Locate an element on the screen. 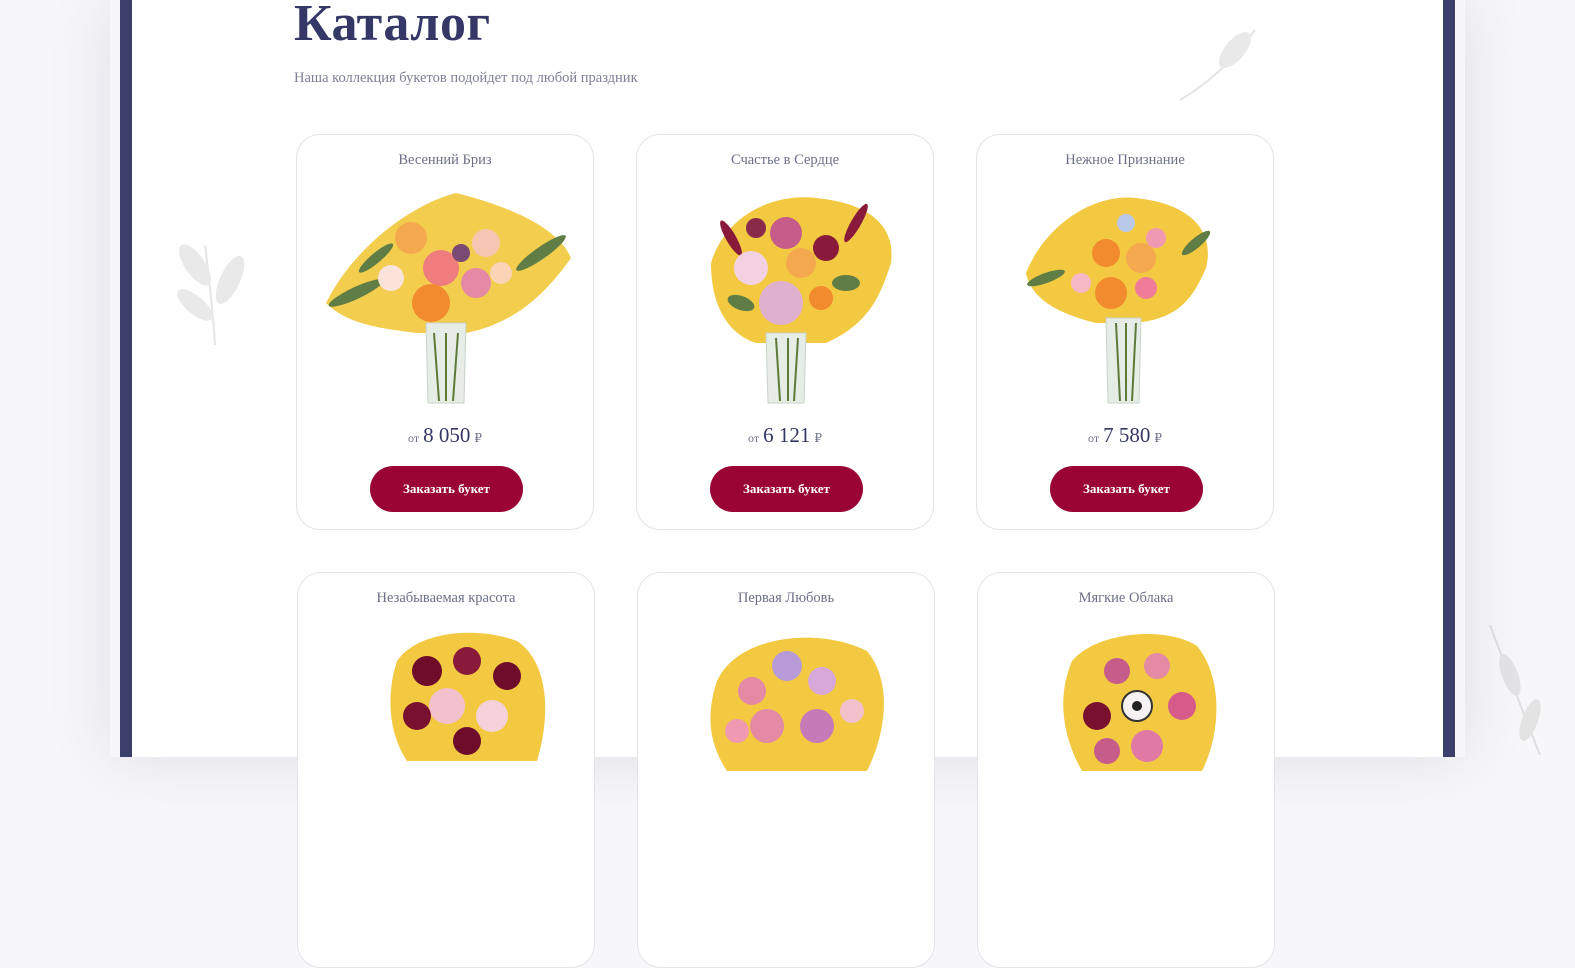 The height and width of the screenshot is (968, 1575). page-title: Каталог is located at coordinates (392, 26).